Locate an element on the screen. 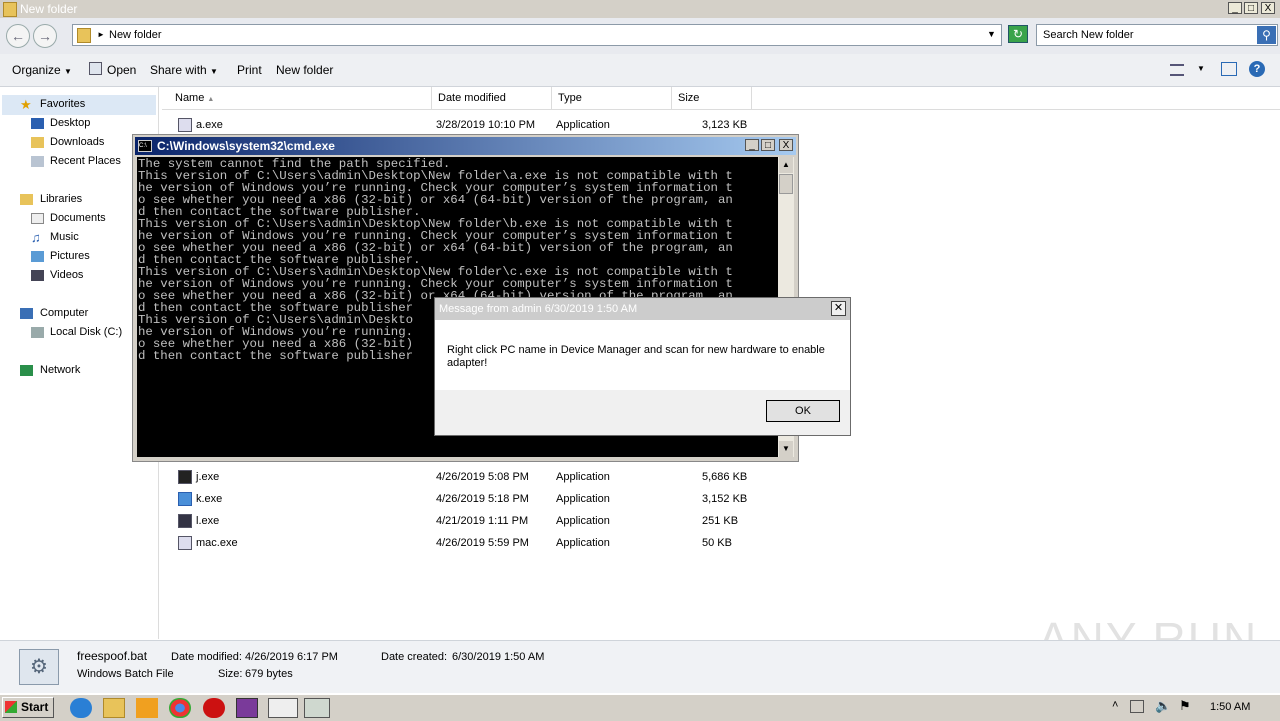 The width and height of the screenshot is (1280, 721). winrar-icon is located at coordinates (247, 708).